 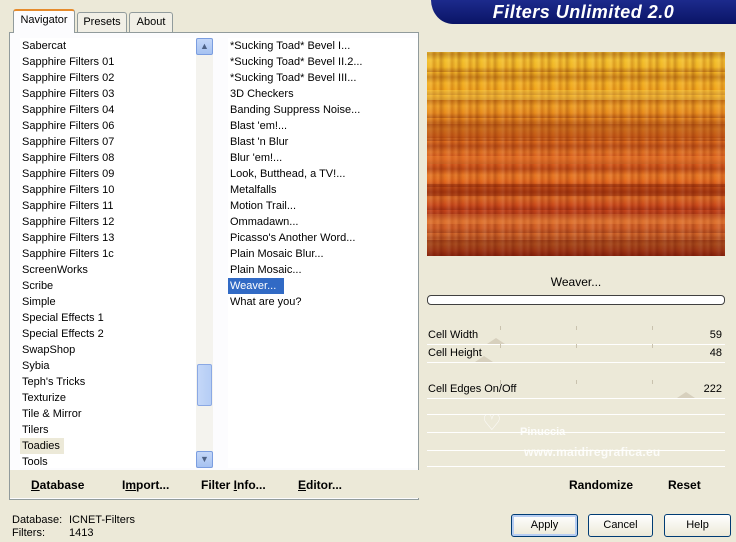 What do you see at coordinates (68, 222) in the screenshot?
I see `category-list-item: Sapphire Filters 12` at bounding box center [68, 222].